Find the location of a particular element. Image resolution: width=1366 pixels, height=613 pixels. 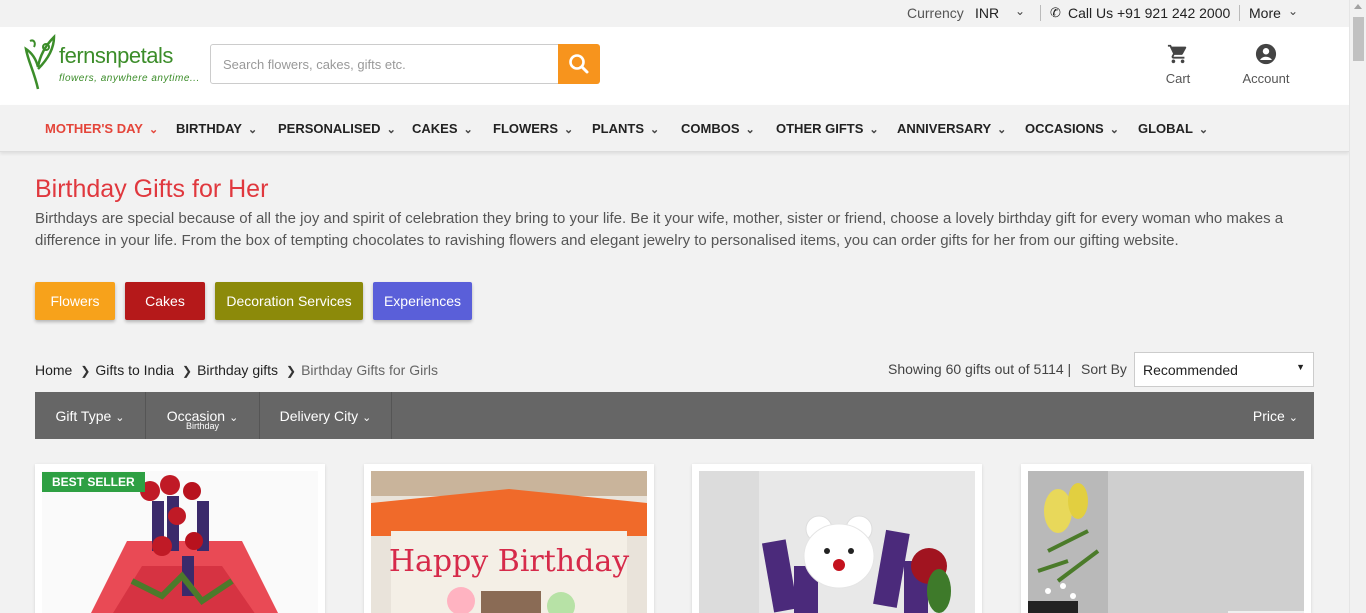

scroll-up-arrow-icon is located at coordinates (1358, 6).